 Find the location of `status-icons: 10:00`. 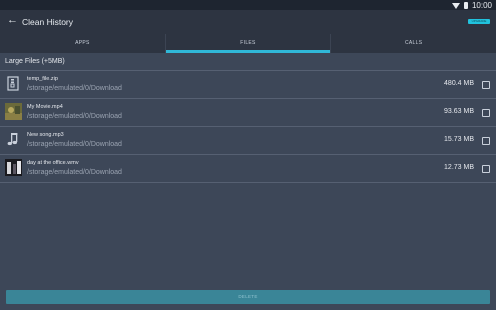

status-icons: 10:00 is located at coordinates (471, 5).